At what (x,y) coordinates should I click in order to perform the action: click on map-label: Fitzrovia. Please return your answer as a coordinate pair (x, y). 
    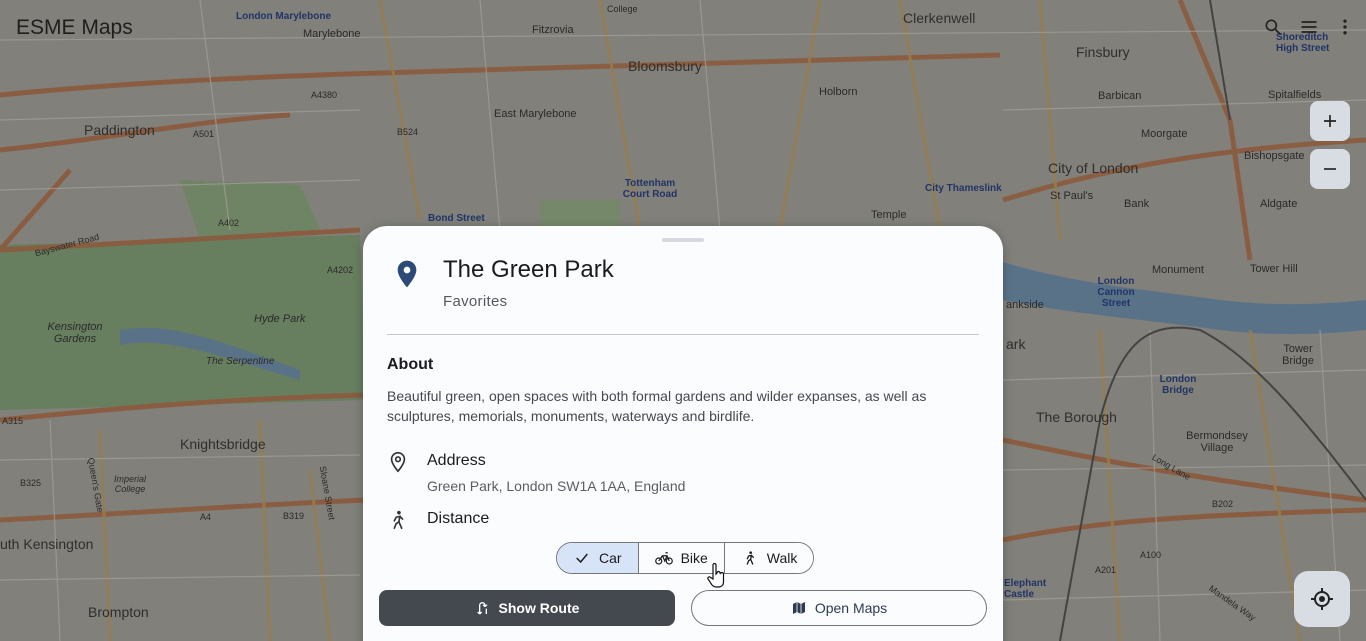
    Looking at the image, I should click on (553, 30).